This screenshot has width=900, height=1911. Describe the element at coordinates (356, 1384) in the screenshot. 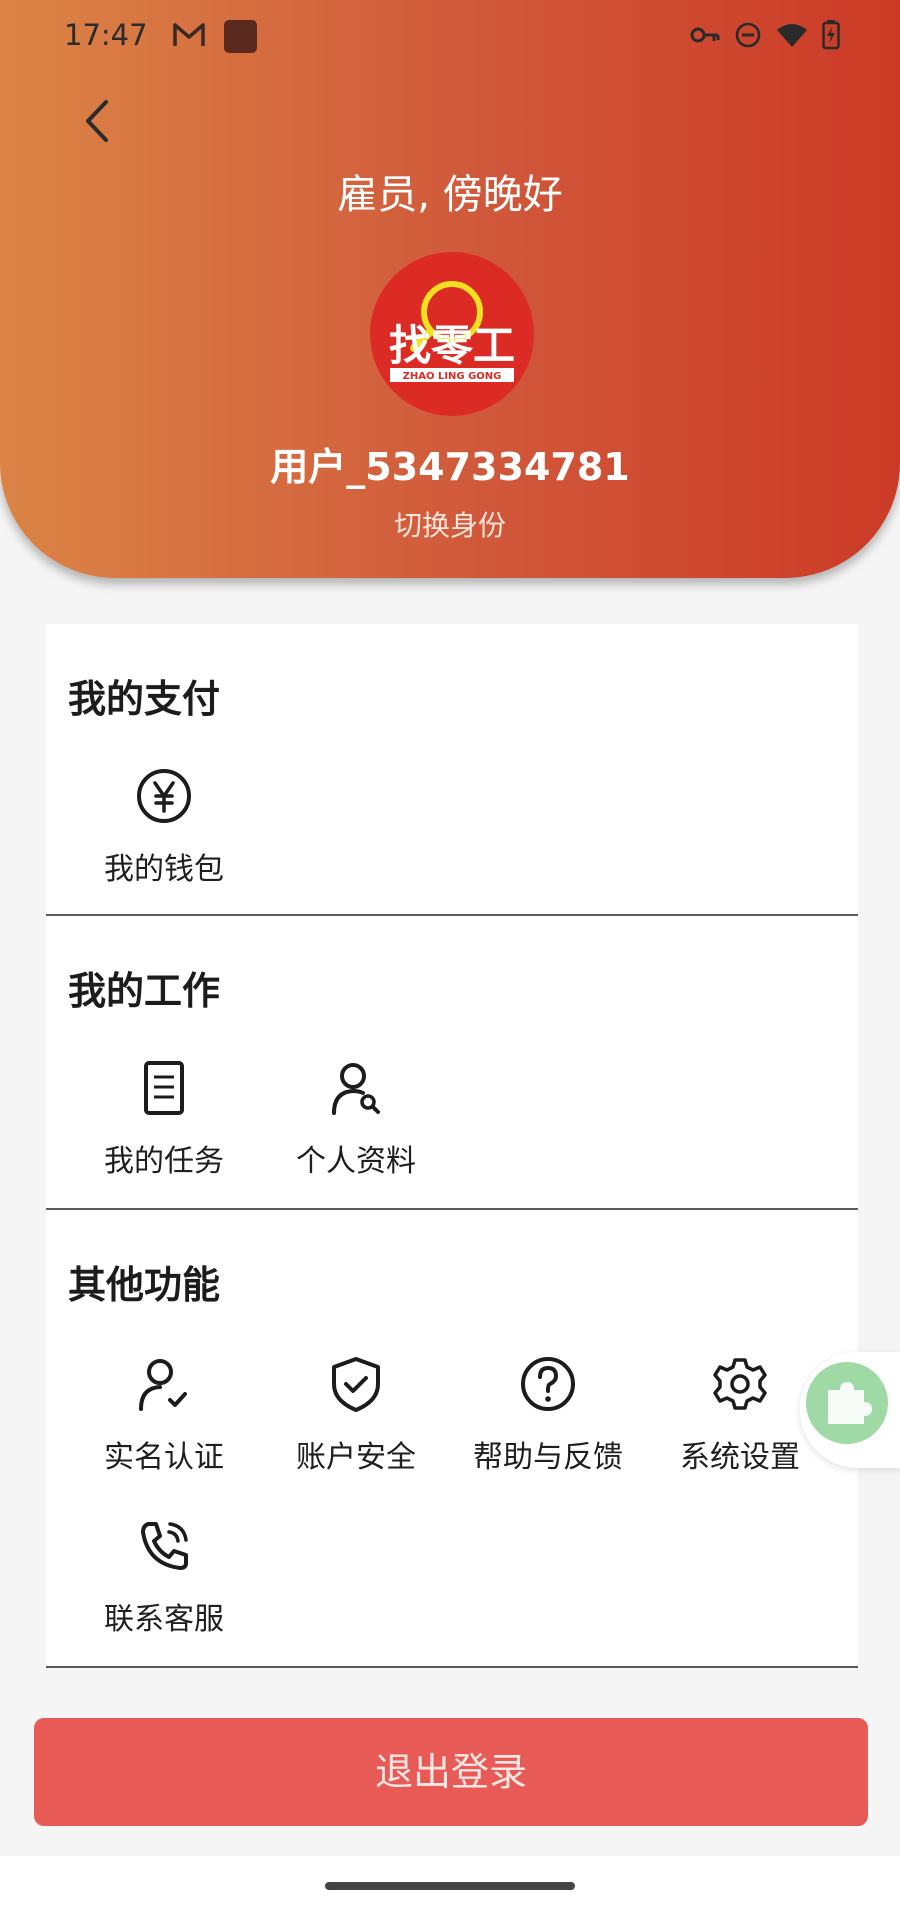

I see `shield-check-icon` at that location.